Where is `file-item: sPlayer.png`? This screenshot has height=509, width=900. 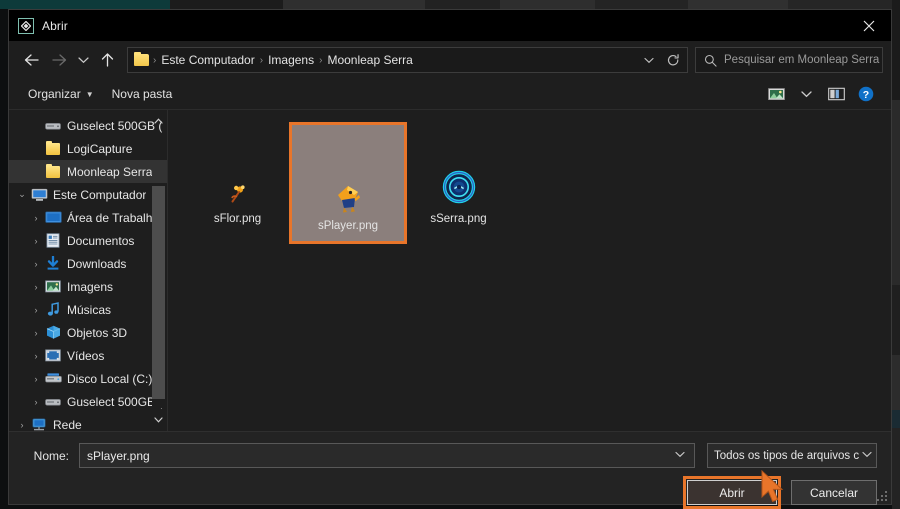 file-item: sPlayer.png is located at coordinates (348, 183).